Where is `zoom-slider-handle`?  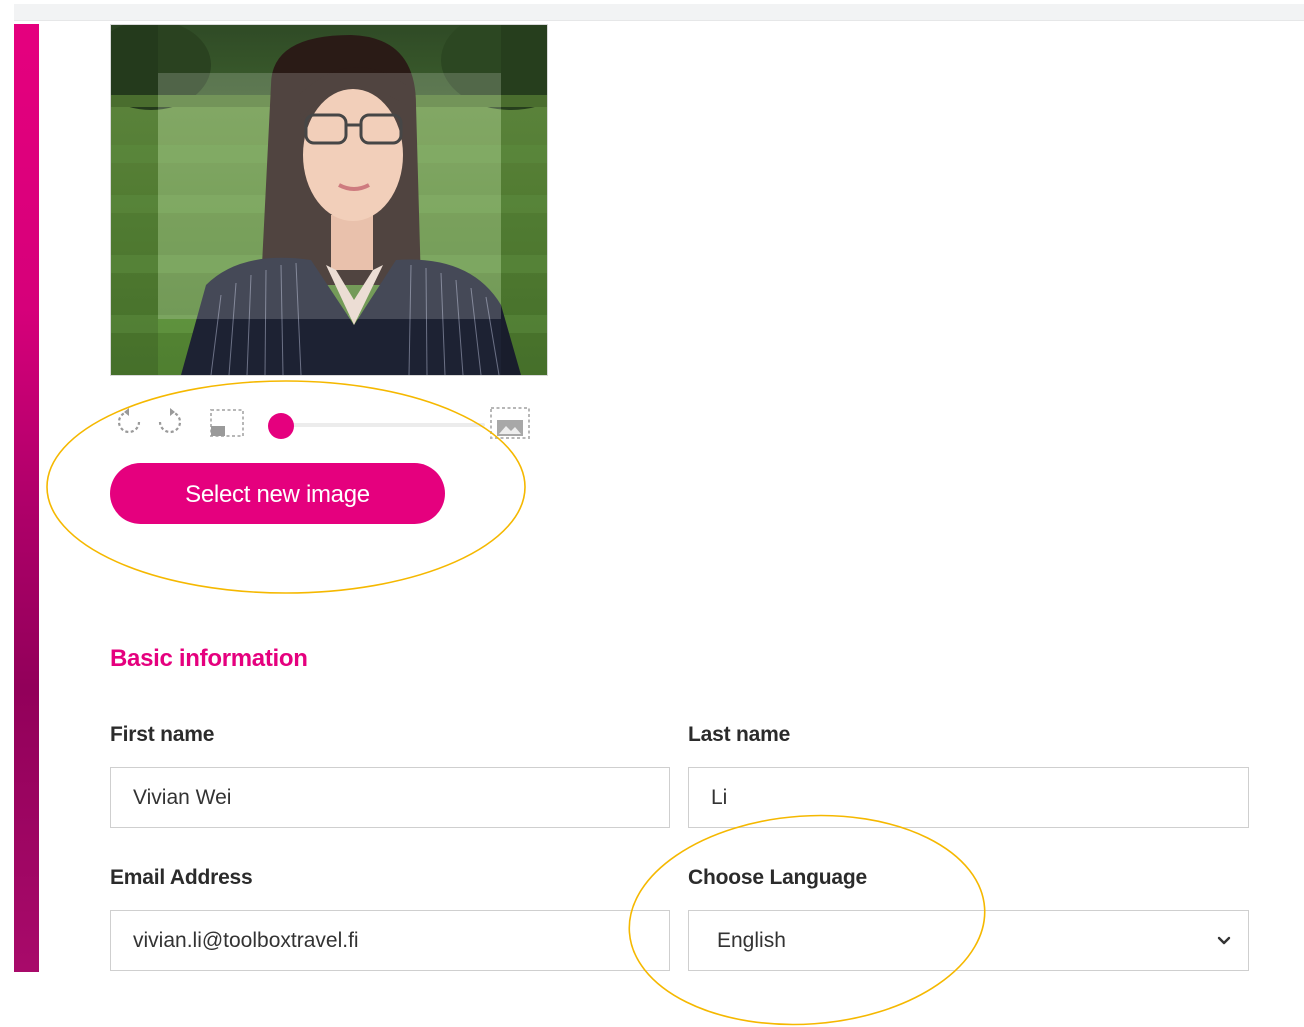
zoom-slider-handle is located at coordinates (280, 426).